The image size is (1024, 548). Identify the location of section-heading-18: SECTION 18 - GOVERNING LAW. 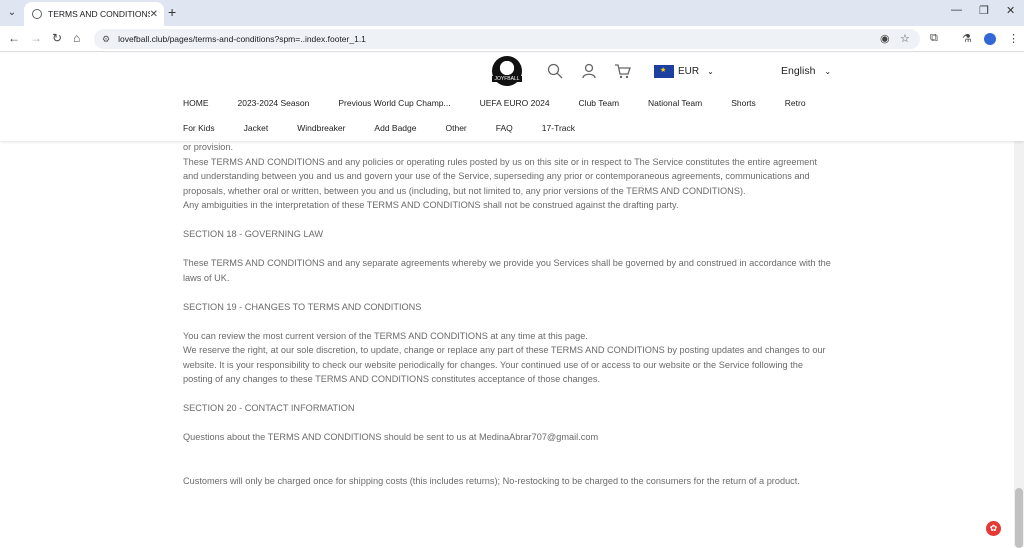
(253, 234).